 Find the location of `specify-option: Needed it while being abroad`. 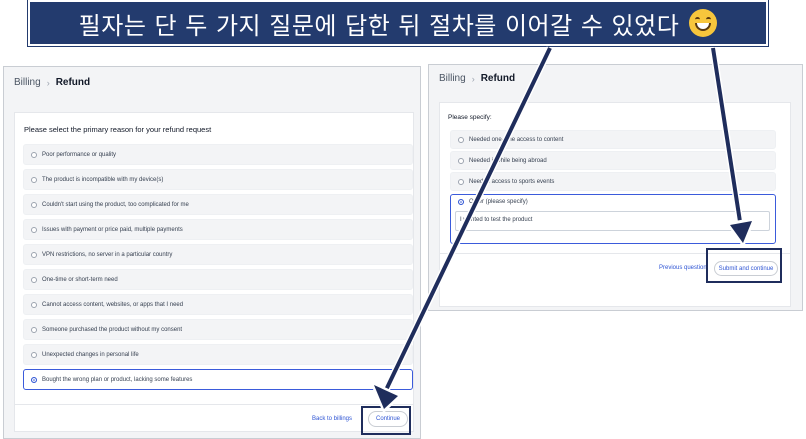

specify-option: Needed it while being abroad is located at coordinates (613, 160).